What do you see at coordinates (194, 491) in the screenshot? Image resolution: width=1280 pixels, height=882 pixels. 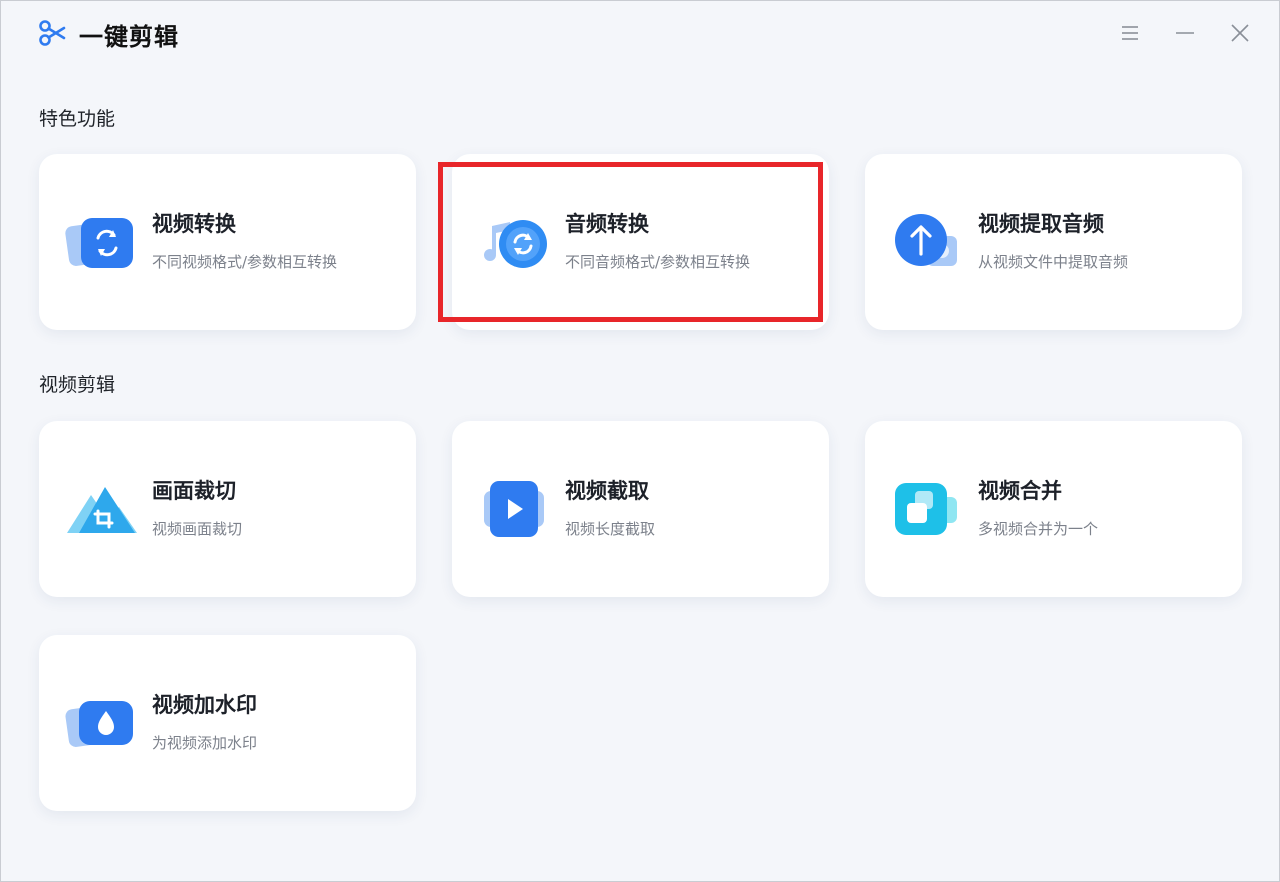 I see `card-label: 画面裁切` at bounding box center [194, 491].